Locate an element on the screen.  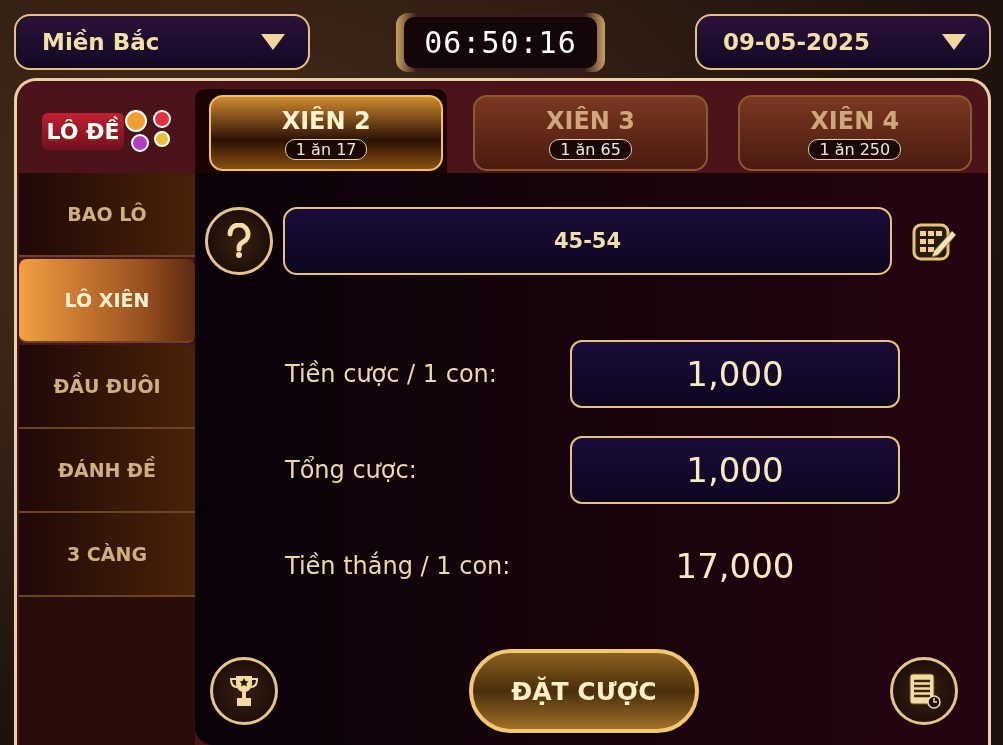
form-label: Tiền cược / 1 con: is located at coordinates (391, 374).